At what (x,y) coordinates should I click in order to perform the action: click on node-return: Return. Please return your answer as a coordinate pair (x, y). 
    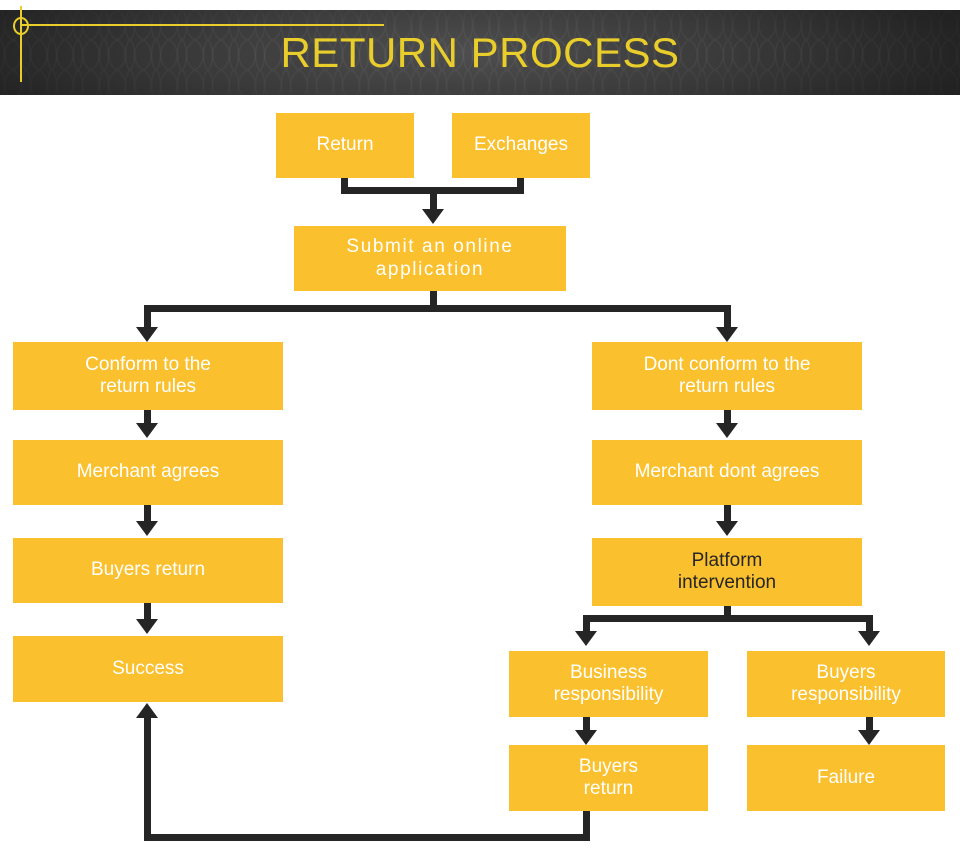
    Looking at the image, I should click on (345, 145).